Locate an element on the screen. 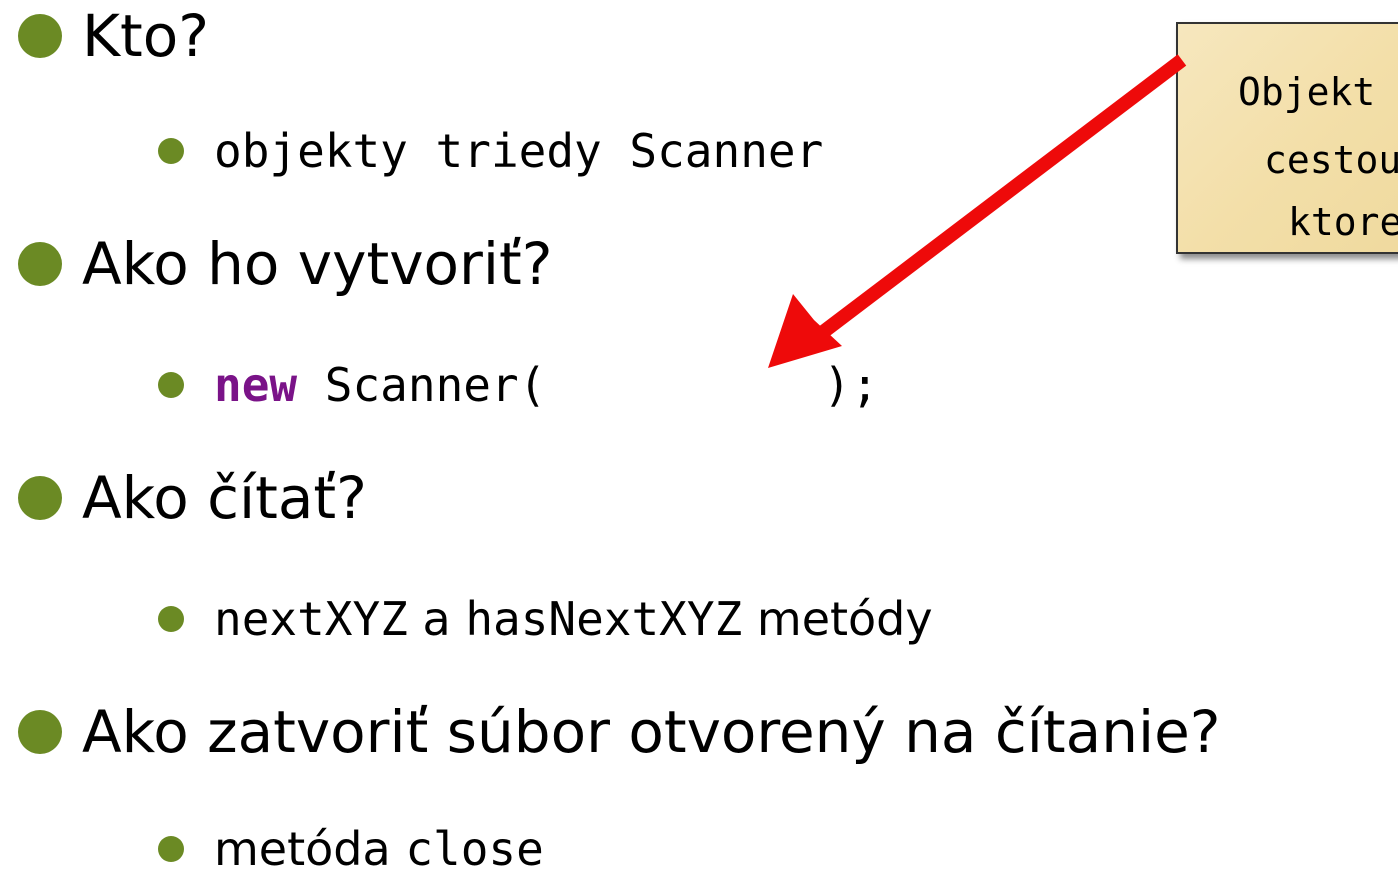 This screenshot has width=1398, height=873. bullet-ako-zatvorit: Ako zatvoriť súbor otvorený na čítanie? is located at coordinates (610, 732).